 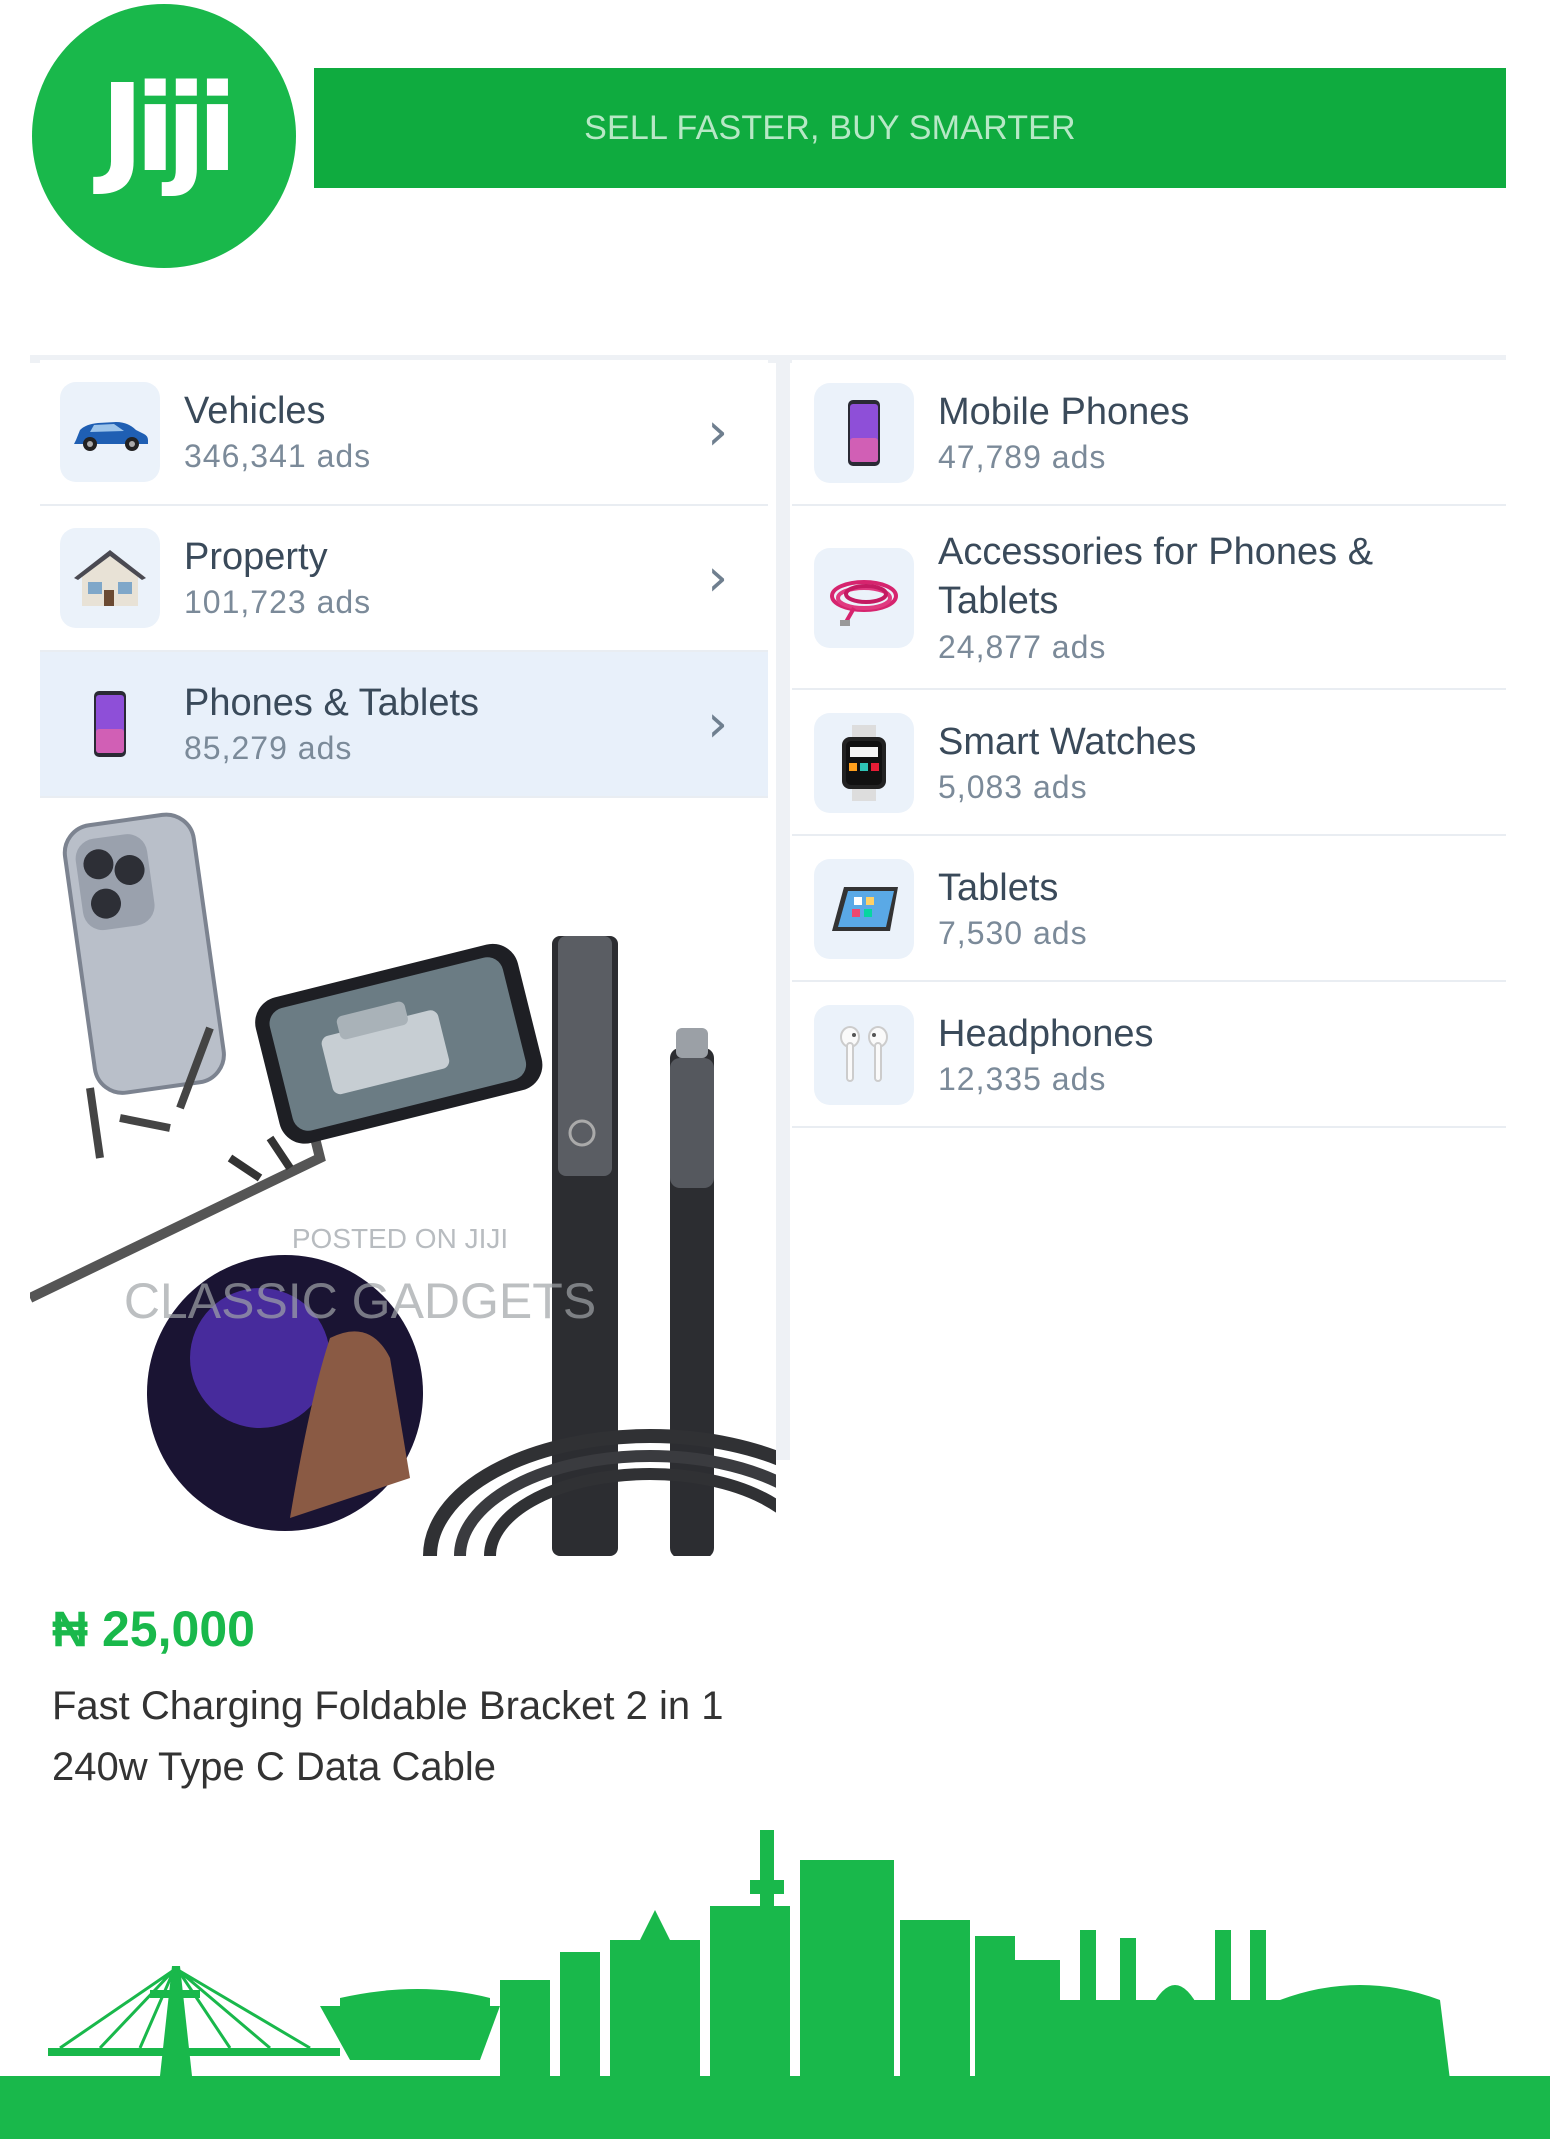 What do you see at coordinates (864, 1055) in the screenshot?
I see `earbuds-icon` at bounding box center [864, 1055].